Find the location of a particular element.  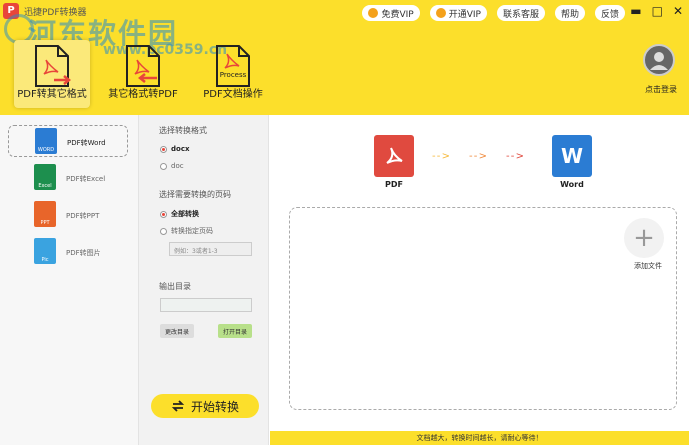

pdf-icon is located at coordinates (394, 156).